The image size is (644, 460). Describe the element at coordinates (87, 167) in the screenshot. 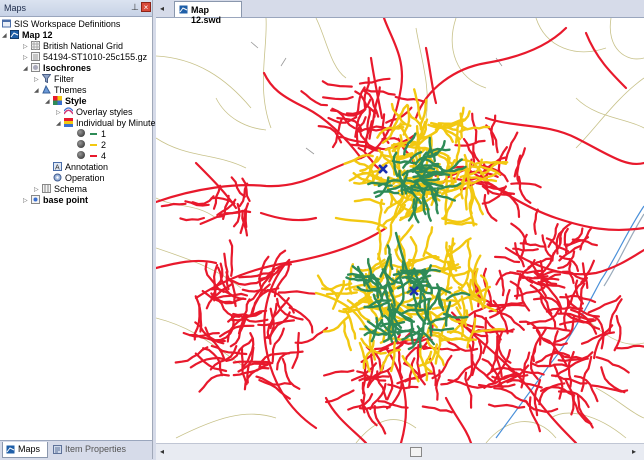

I see `tree-label-annotation: Annotation` at that location.